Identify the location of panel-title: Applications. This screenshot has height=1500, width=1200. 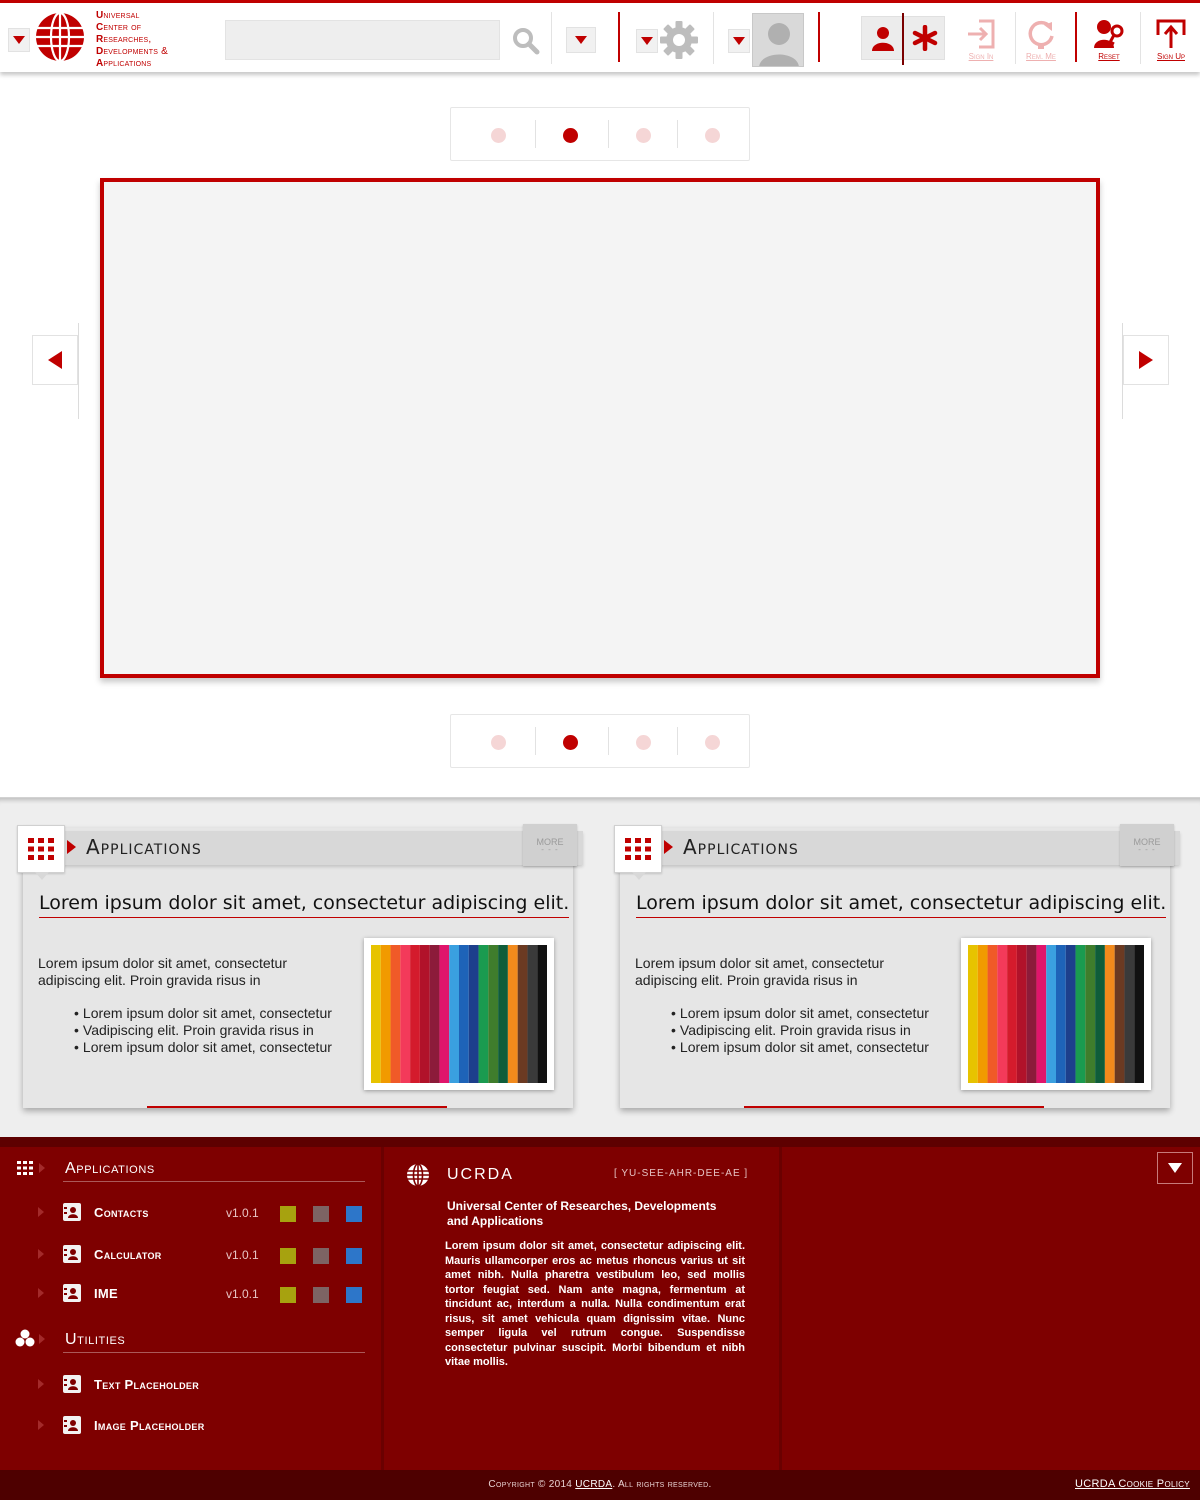
(741, 847).